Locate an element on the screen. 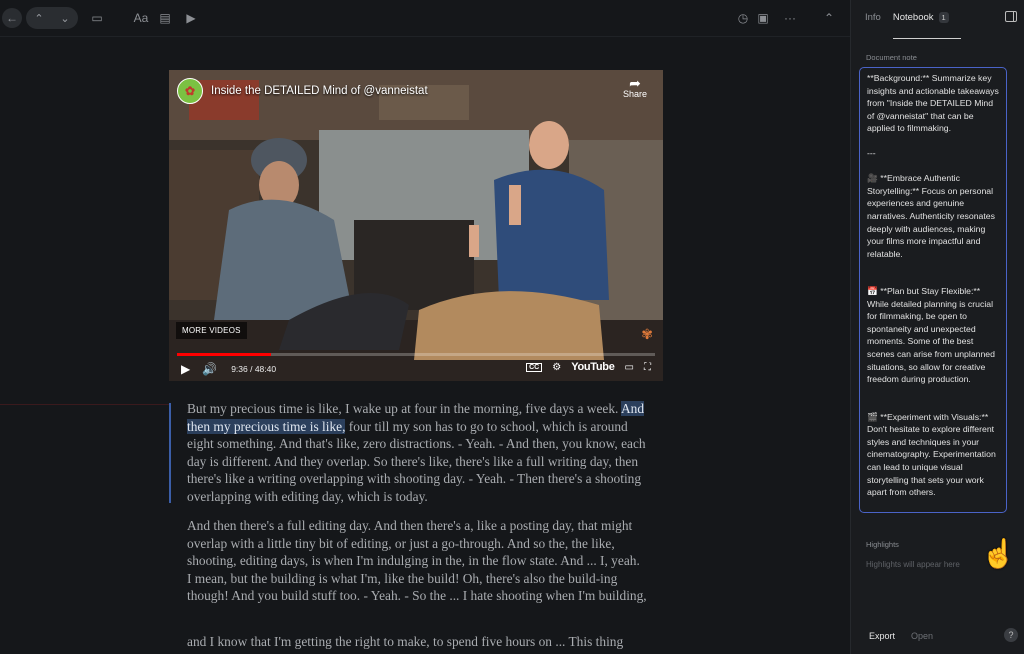 The image size is (1024, 654). divider-line is located at coordinates (84, 404).